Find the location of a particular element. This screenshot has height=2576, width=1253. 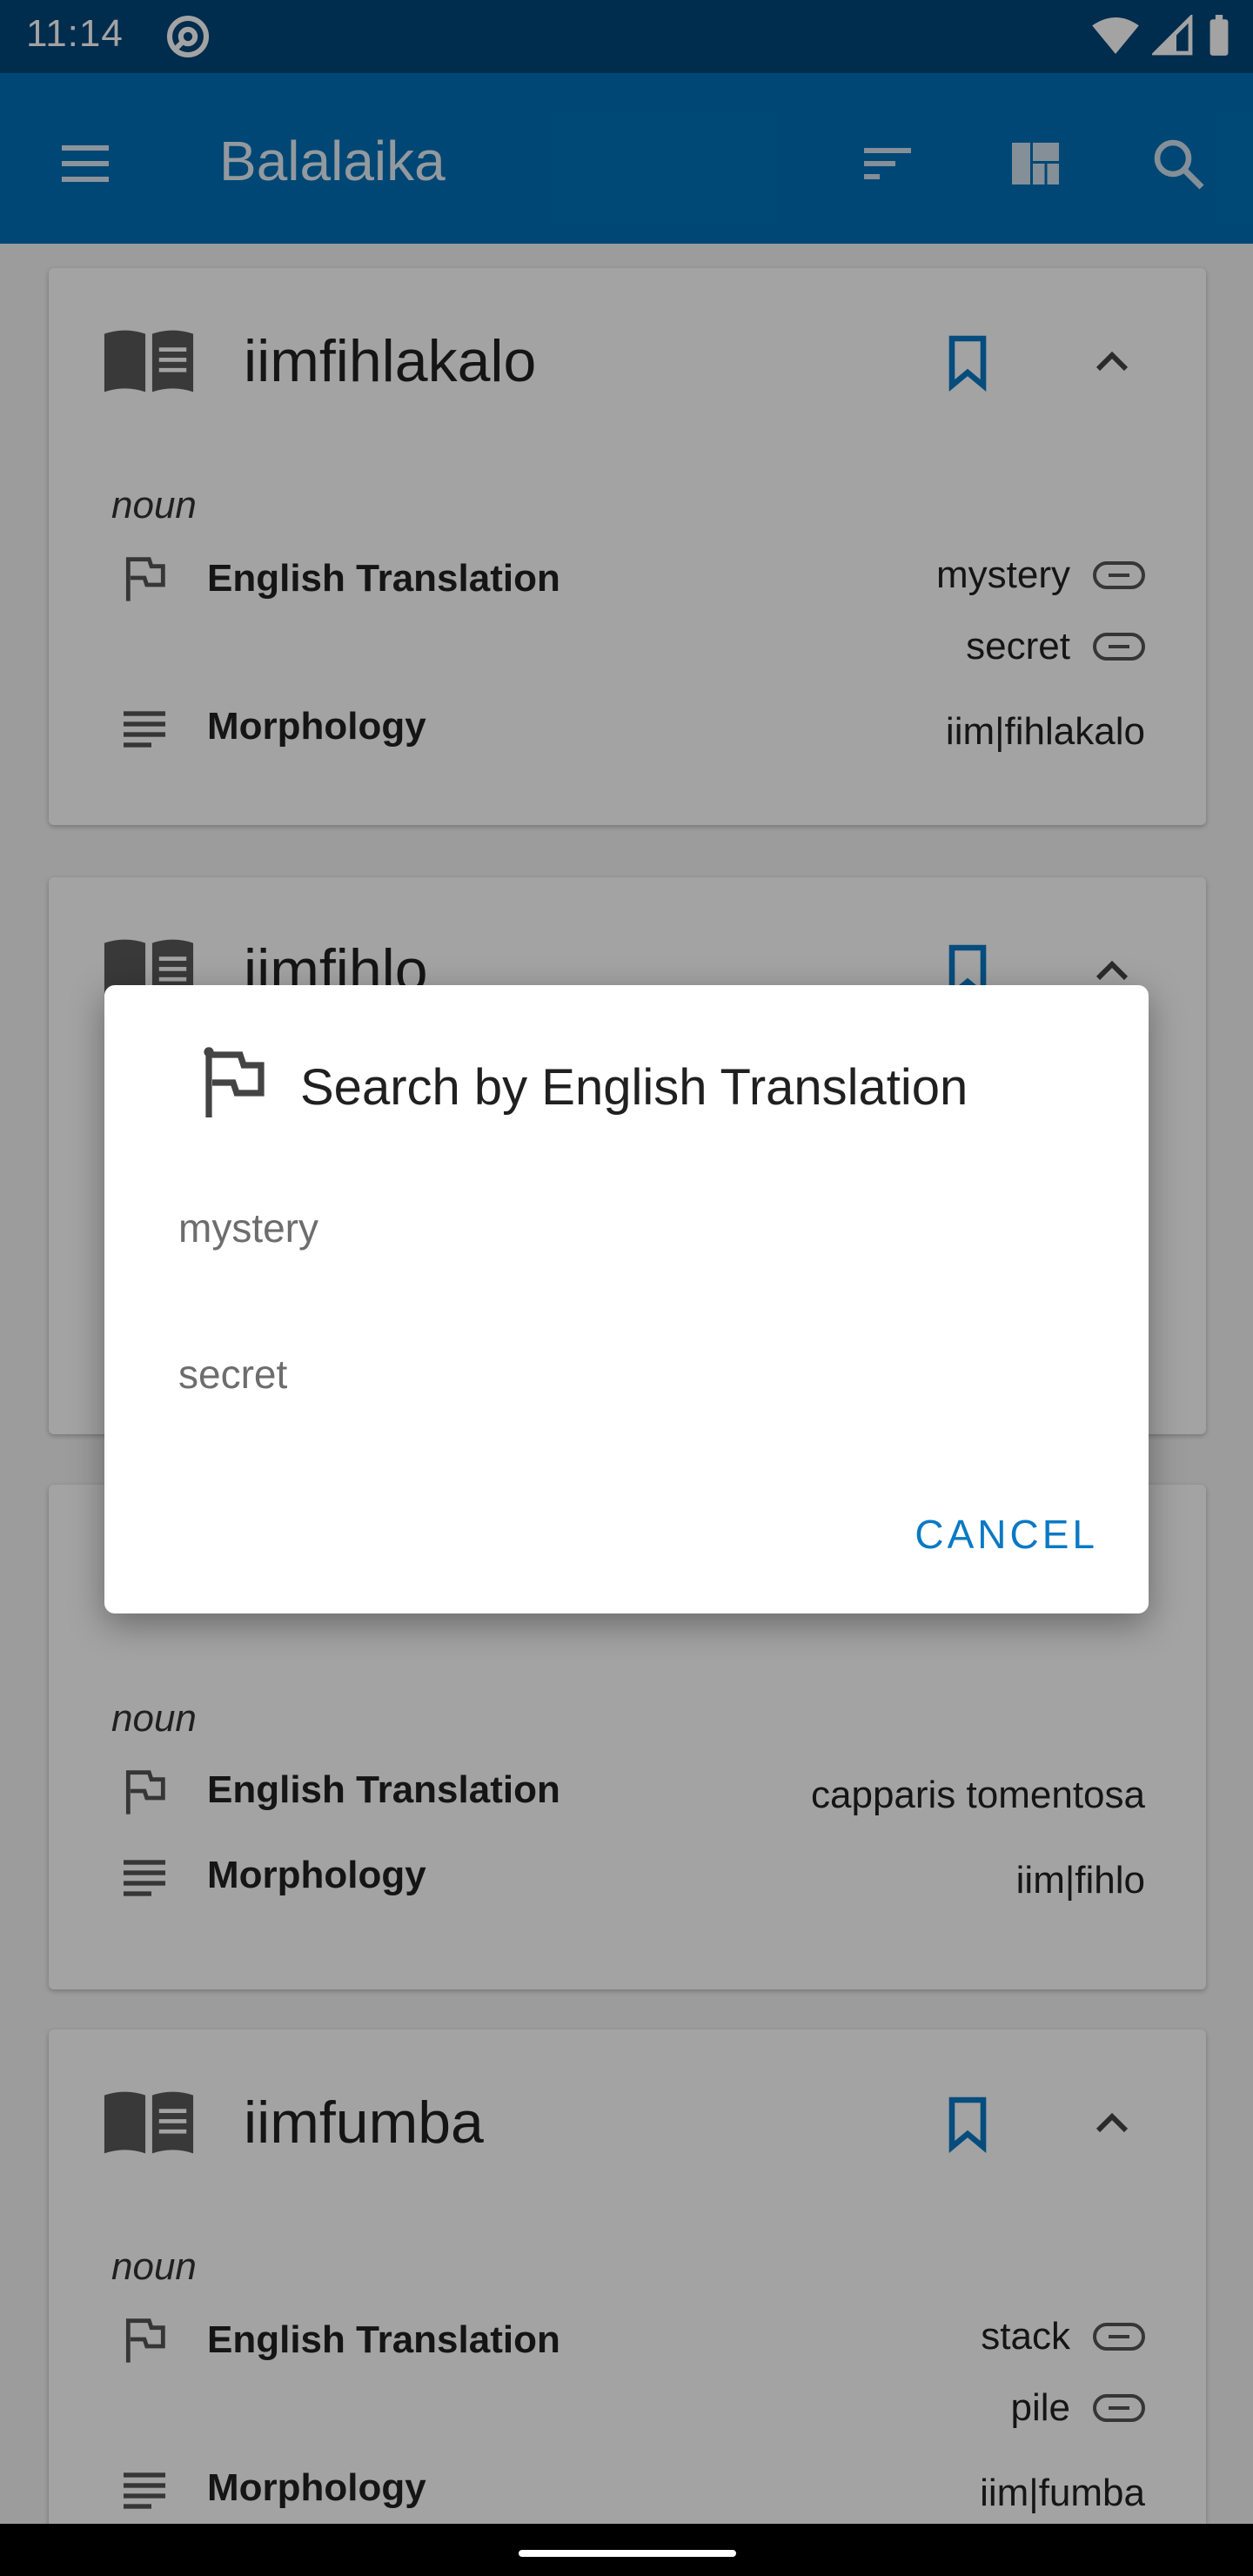

navigation-bar is located at coordinates (626, 2550).